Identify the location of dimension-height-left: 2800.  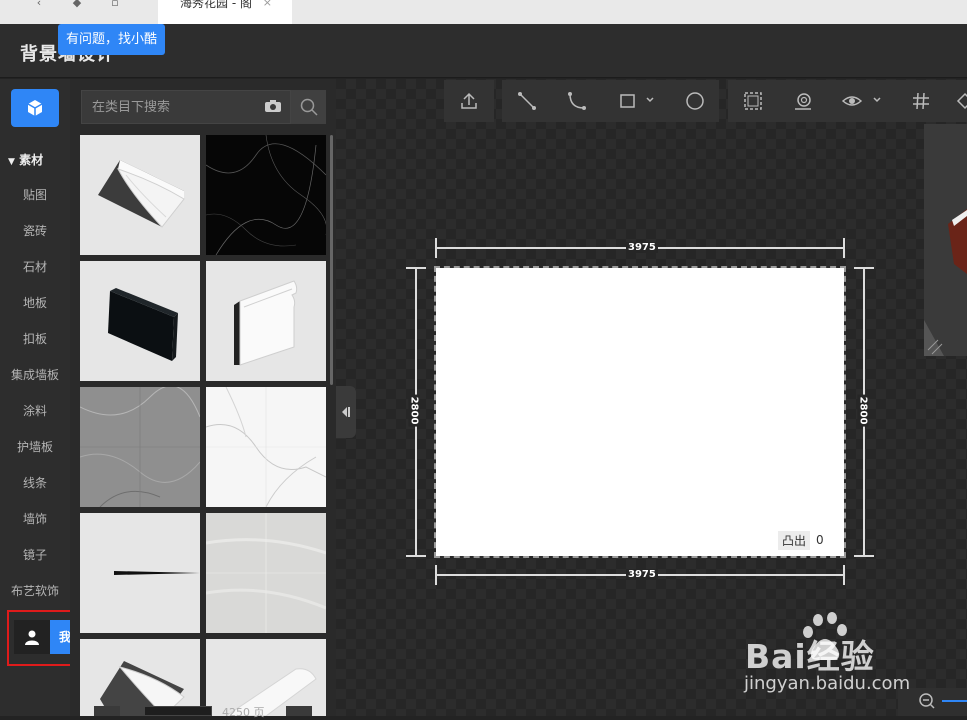
(414, 410).